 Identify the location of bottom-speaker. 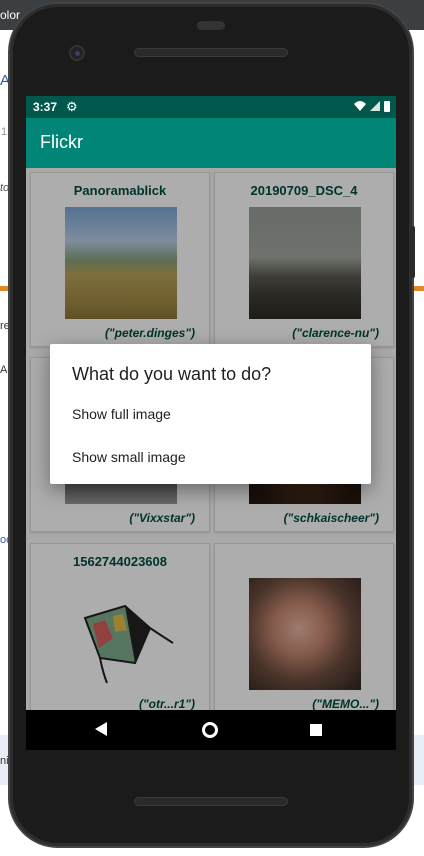
(211, 801).